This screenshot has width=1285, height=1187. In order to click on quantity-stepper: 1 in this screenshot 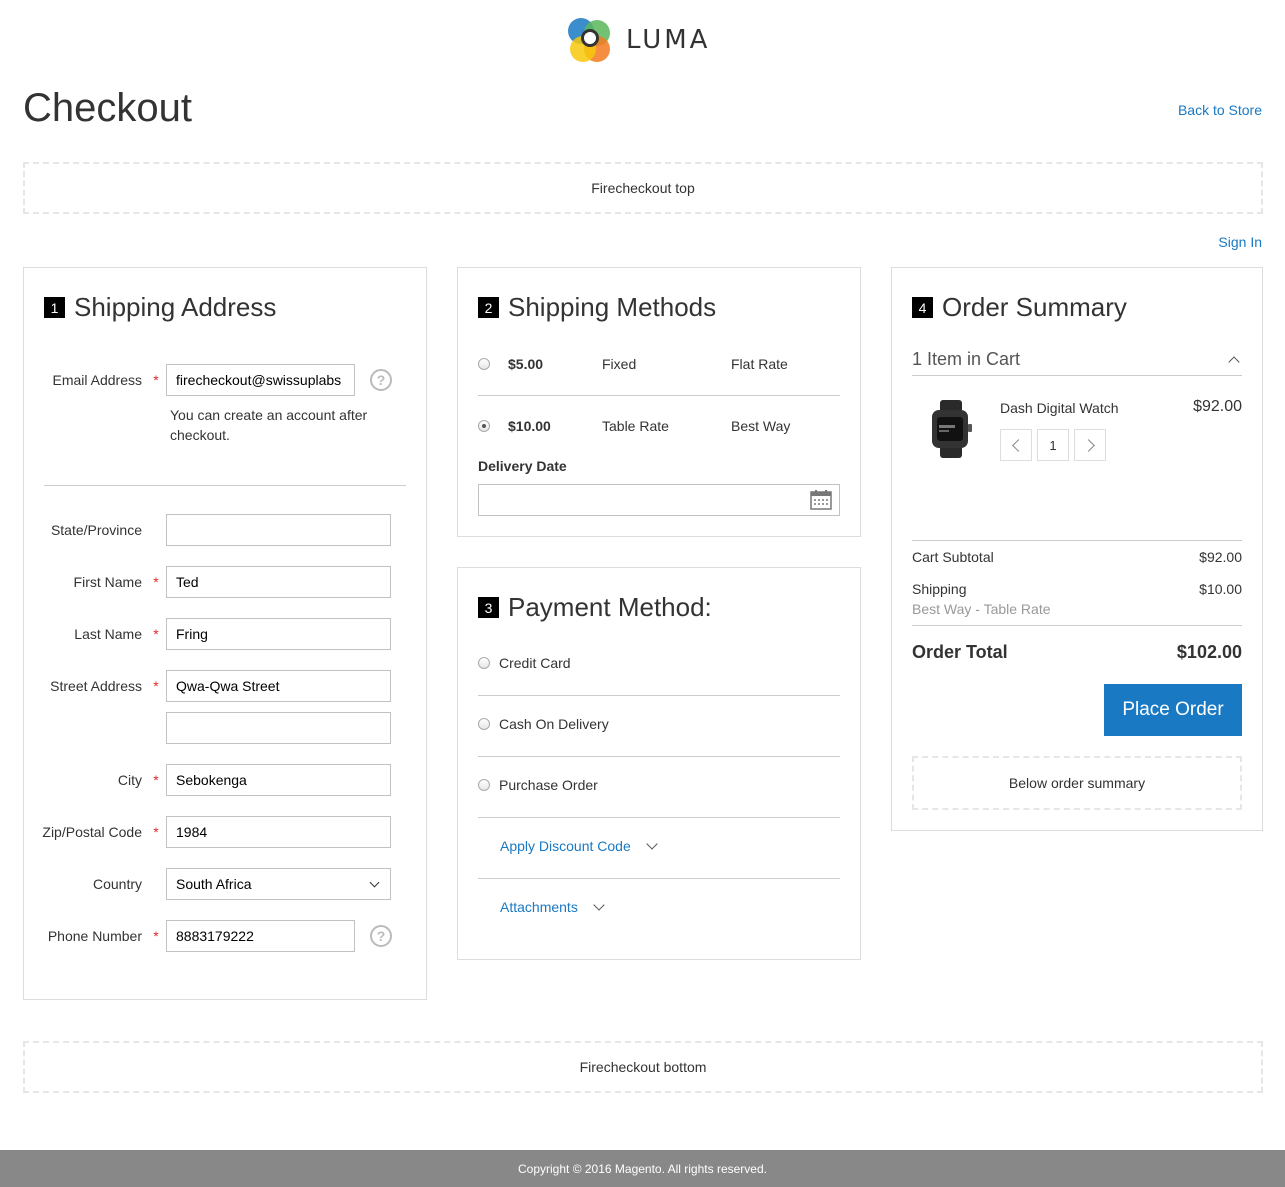, I will do `click(1053, 445)`.